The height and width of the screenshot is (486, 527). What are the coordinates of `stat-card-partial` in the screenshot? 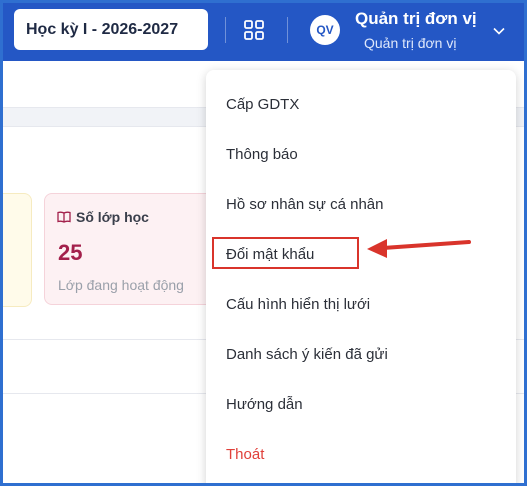 It's located at (17, 250).